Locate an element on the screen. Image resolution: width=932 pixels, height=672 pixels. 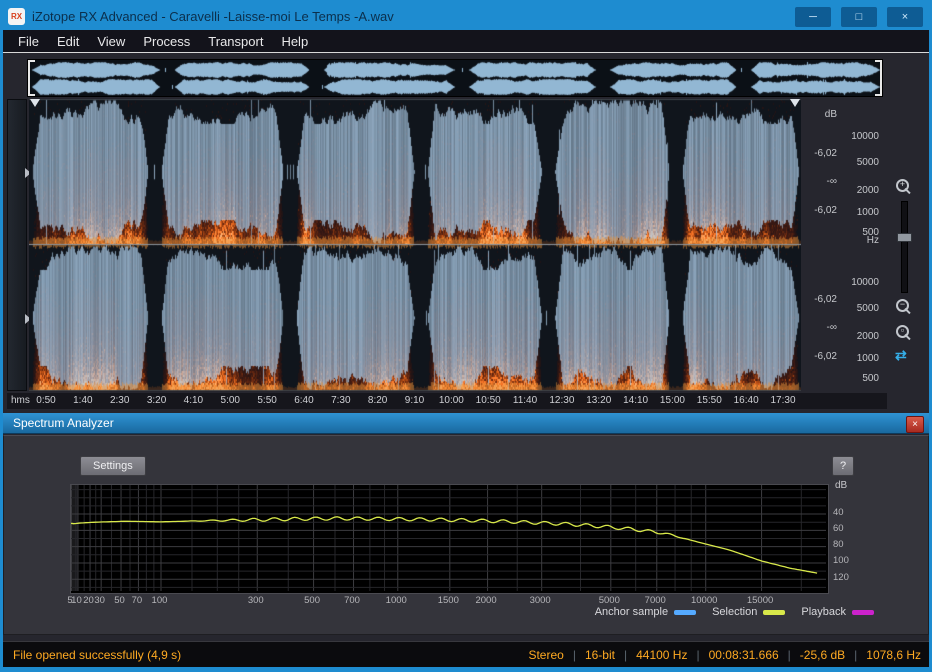
zoom-selection-button: ▫ is located at coordinates (904, 333).